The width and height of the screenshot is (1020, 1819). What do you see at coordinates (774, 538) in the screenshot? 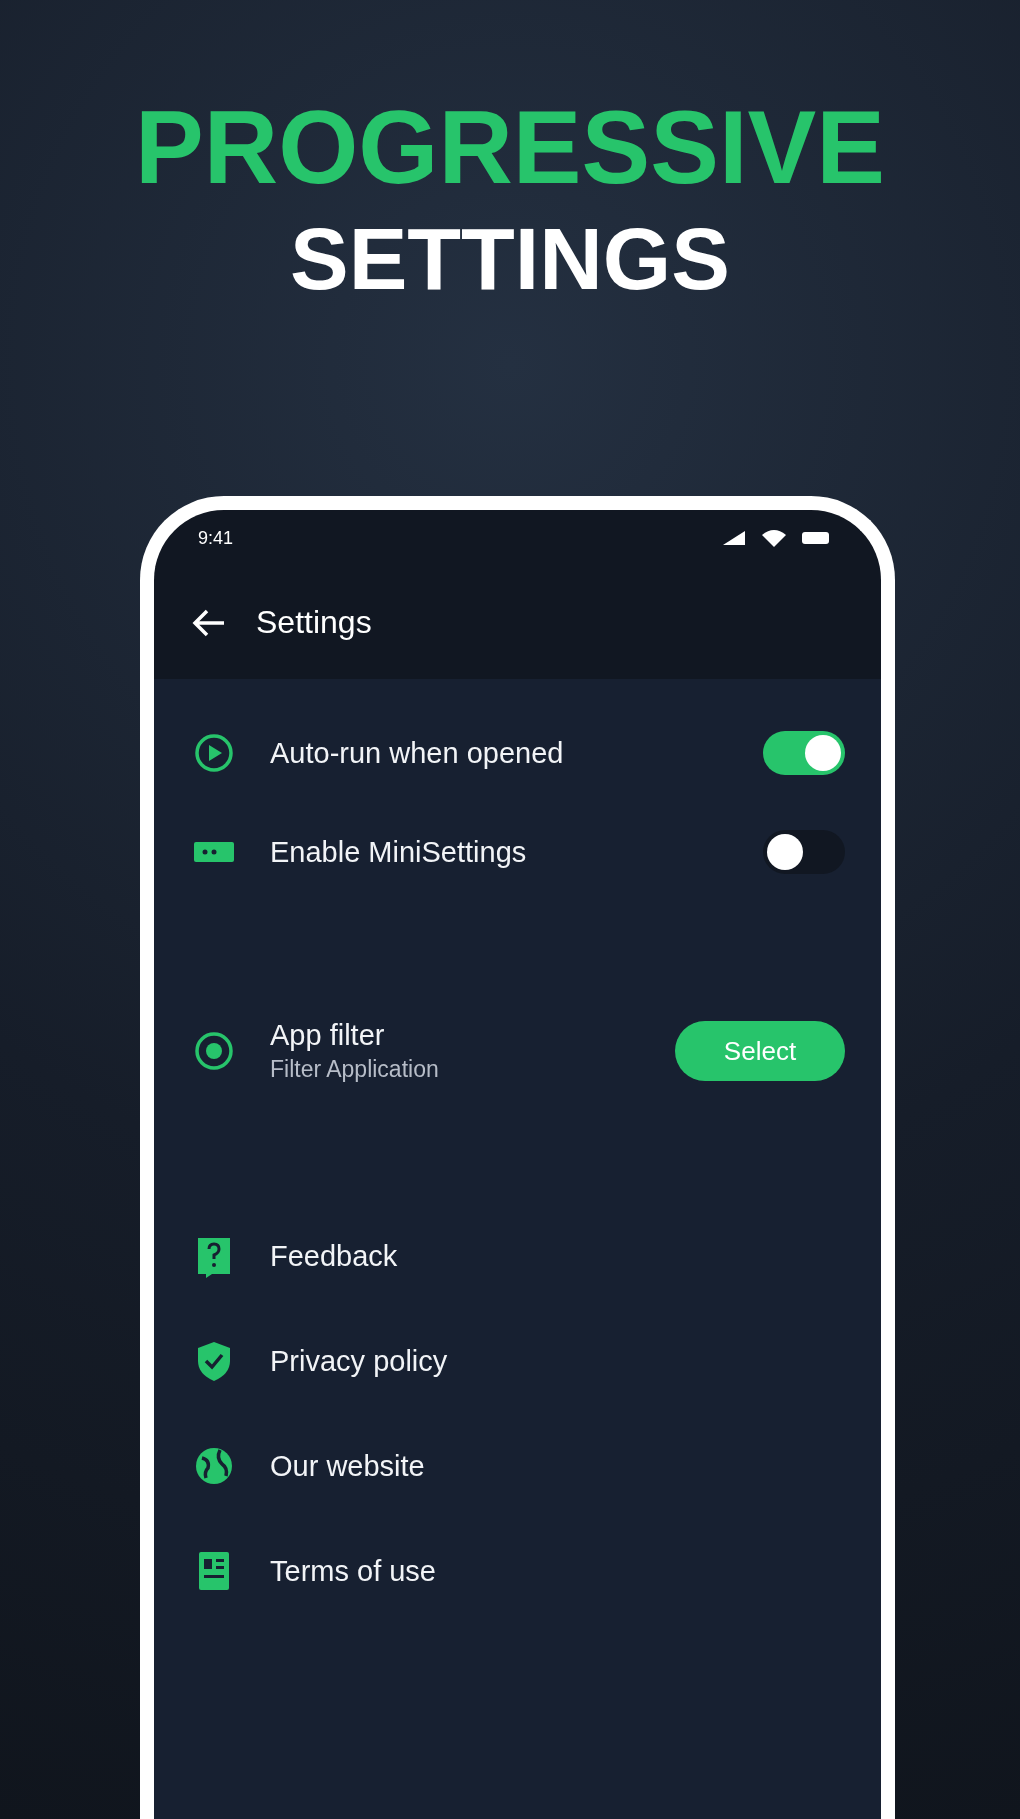
I see `wifi-icon` at bounding box center [774, 538].